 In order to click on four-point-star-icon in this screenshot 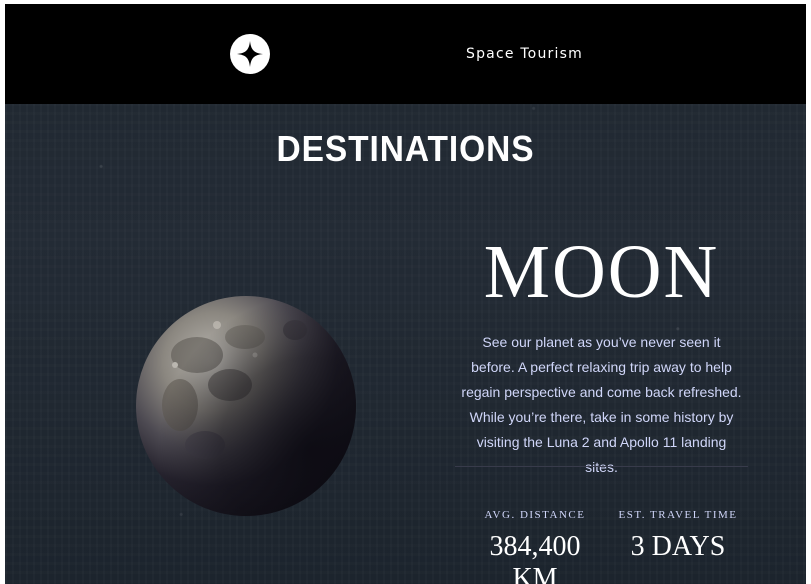, I will do `click(250, 54)`.